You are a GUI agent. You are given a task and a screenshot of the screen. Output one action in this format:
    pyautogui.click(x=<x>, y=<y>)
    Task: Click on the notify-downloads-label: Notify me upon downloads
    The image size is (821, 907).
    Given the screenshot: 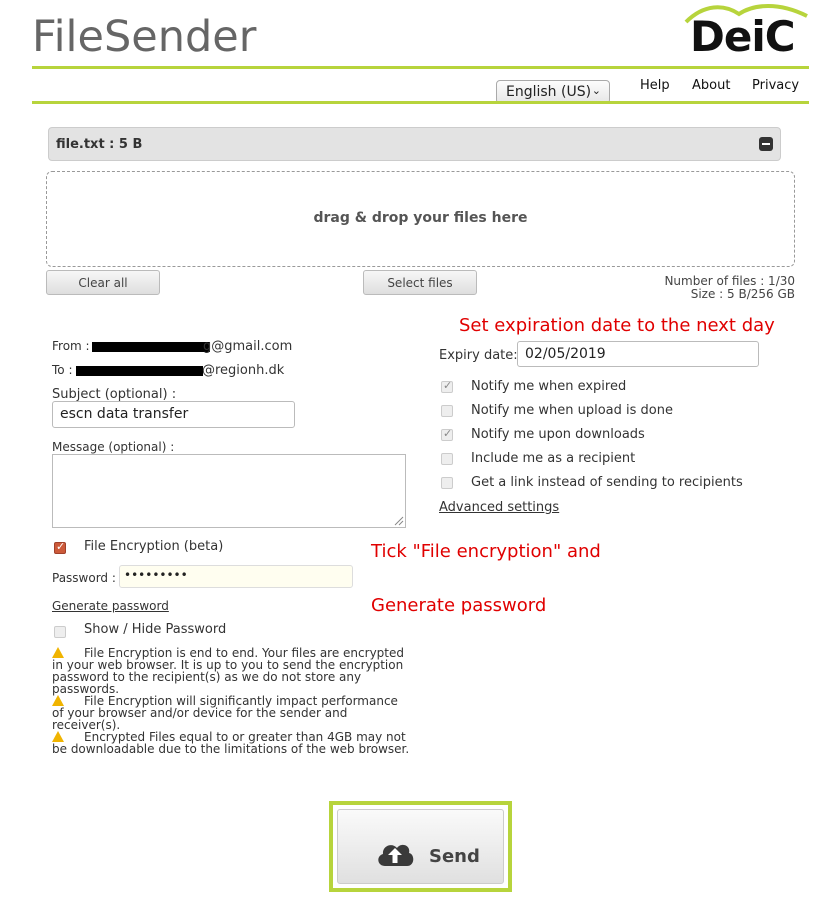 What is the action you would take?
    pyautogui.click(x=558, y=434)
    